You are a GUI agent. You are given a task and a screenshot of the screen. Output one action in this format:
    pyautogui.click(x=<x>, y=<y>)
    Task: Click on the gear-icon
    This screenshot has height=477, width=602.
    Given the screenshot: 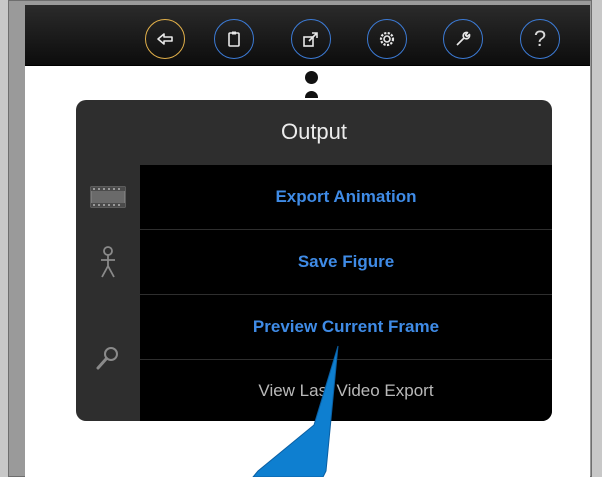 What is the action you would take?
    pyautogui.click(x=387, y=39)
    